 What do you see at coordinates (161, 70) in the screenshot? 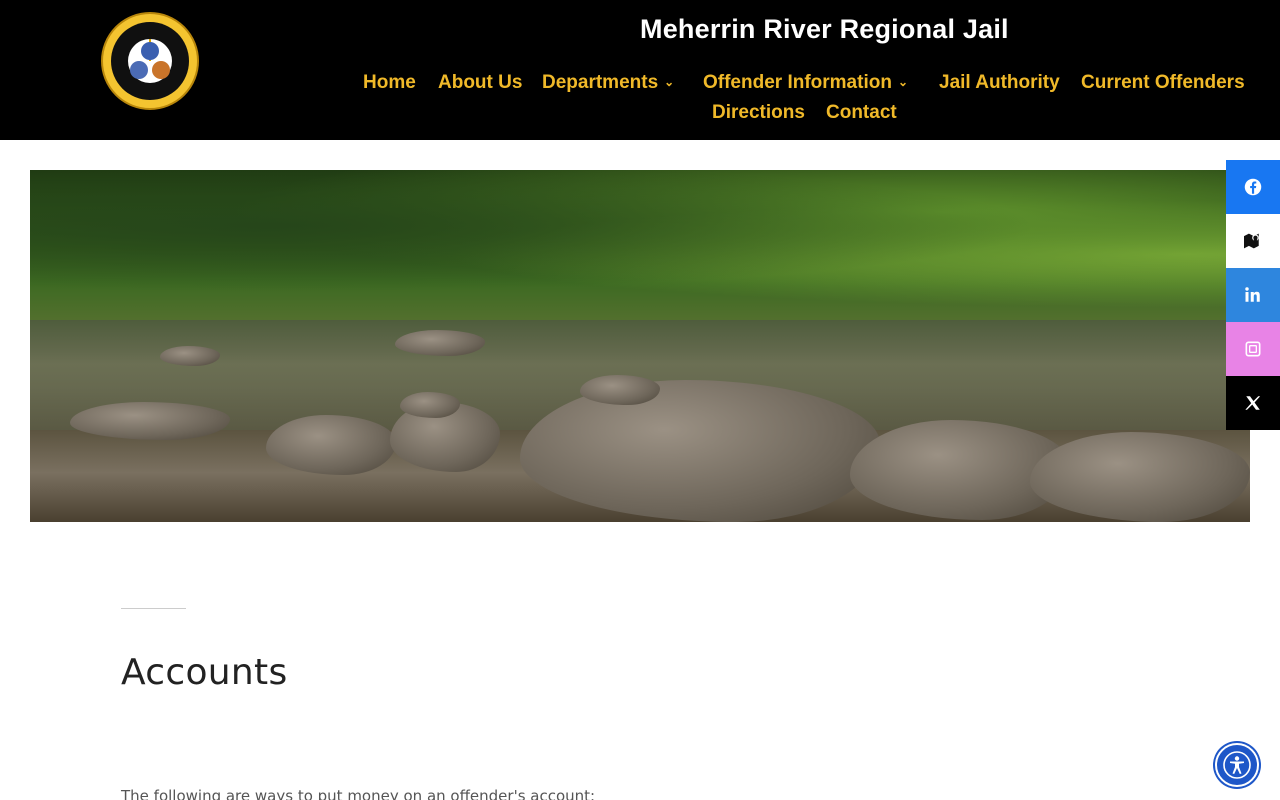
I see `seal-right` at bounding box center [161, 70].